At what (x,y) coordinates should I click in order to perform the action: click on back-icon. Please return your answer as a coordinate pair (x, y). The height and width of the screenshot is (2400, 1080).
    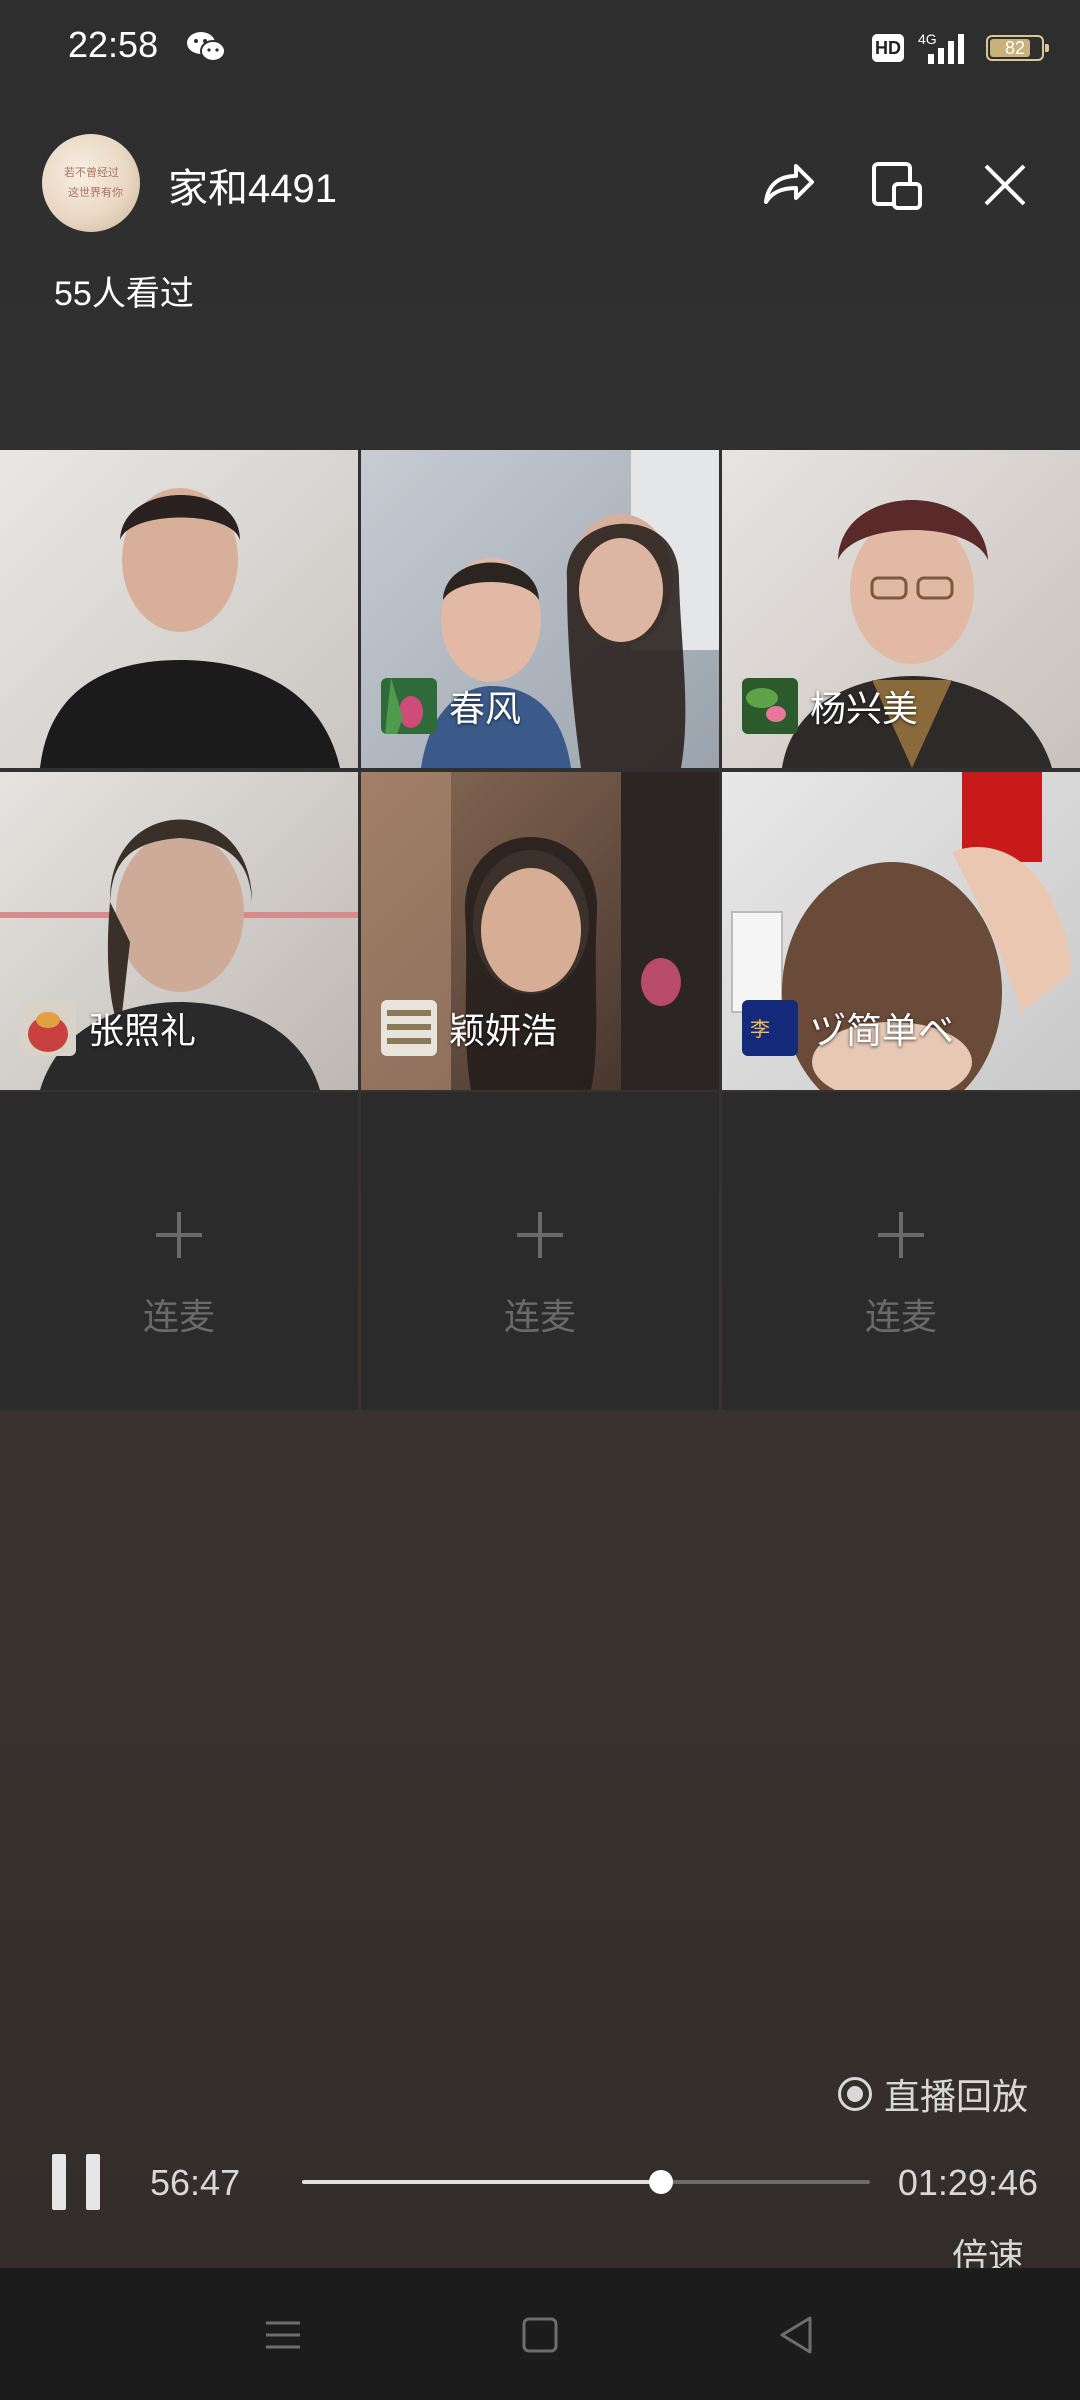
    Looking at the image, I should click on (797, 2335).